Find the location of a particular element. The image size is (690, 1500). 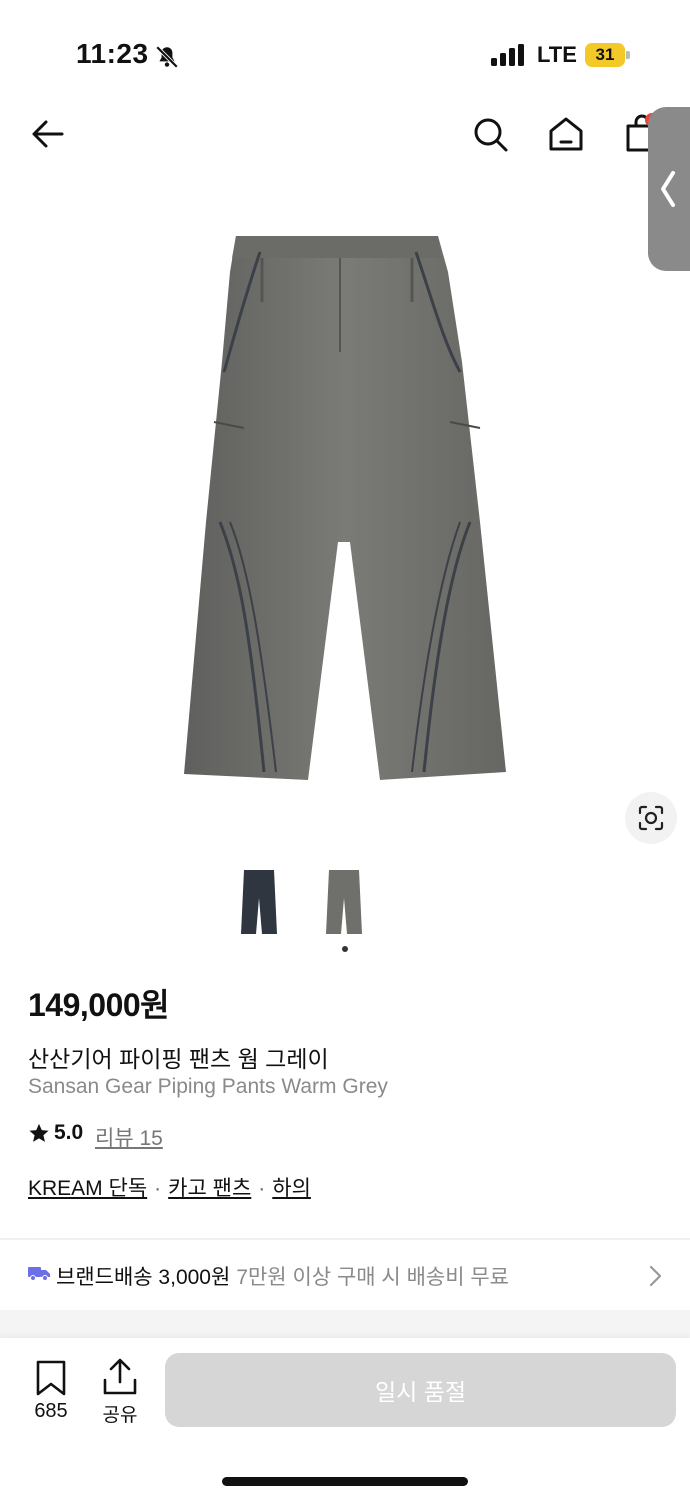

carousel-indicator is located at coordinates (345, 949).